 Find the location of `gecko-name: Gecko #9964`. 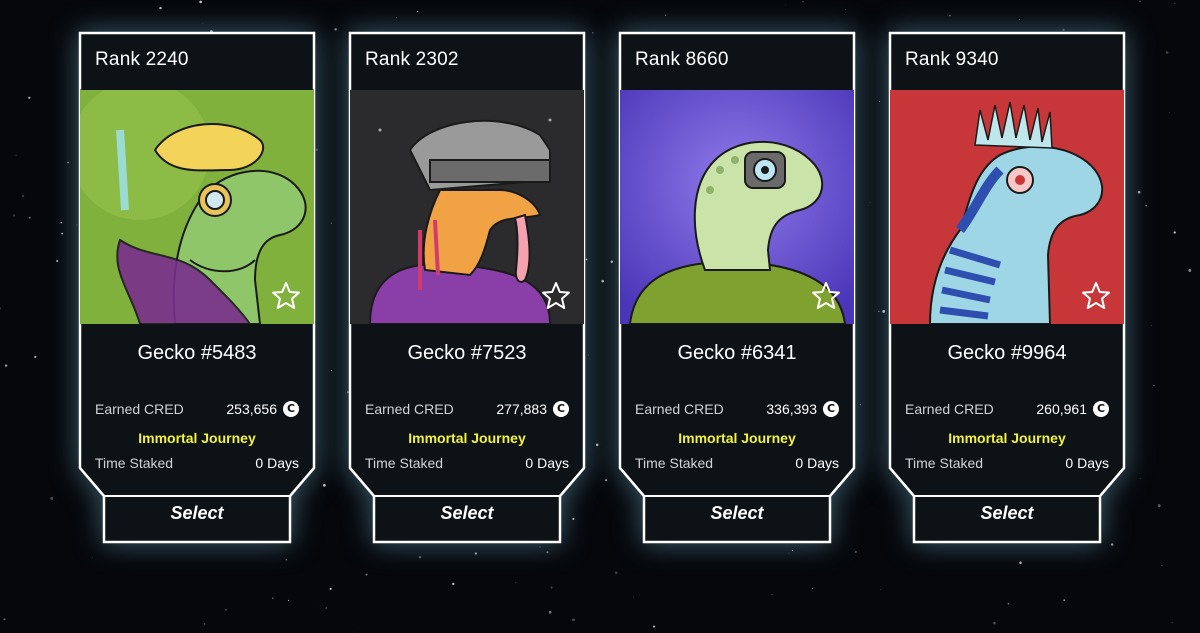

gecko-name: Gecko #9964 is located at coordinates (1007, 353).